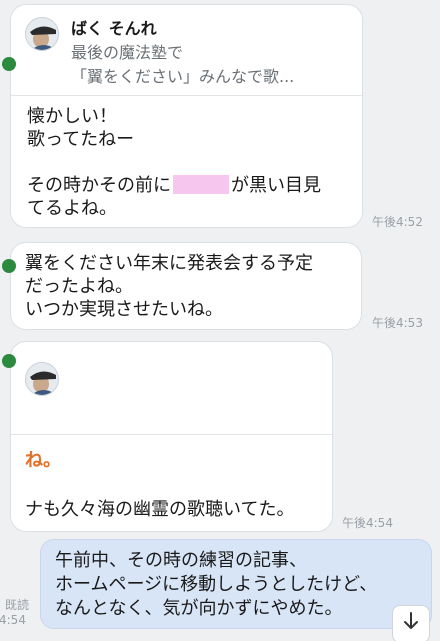  What do you see at coordinates (114, 28) in the screenshot?
I see `shared-post-author: ばく そんれ` at bounding box center [114, 28].